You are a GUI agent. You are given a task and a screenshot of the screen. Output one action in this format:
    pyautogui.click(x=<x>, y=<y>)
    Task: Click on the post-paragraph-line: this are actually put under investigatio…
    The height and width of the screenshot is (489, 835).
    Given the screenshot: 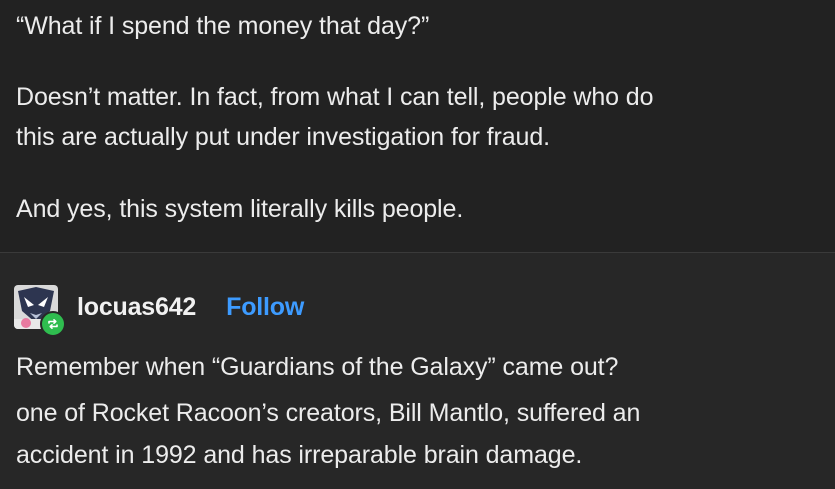 What is the action you would take?
    pyautogui.click(x=283, y=137)
    